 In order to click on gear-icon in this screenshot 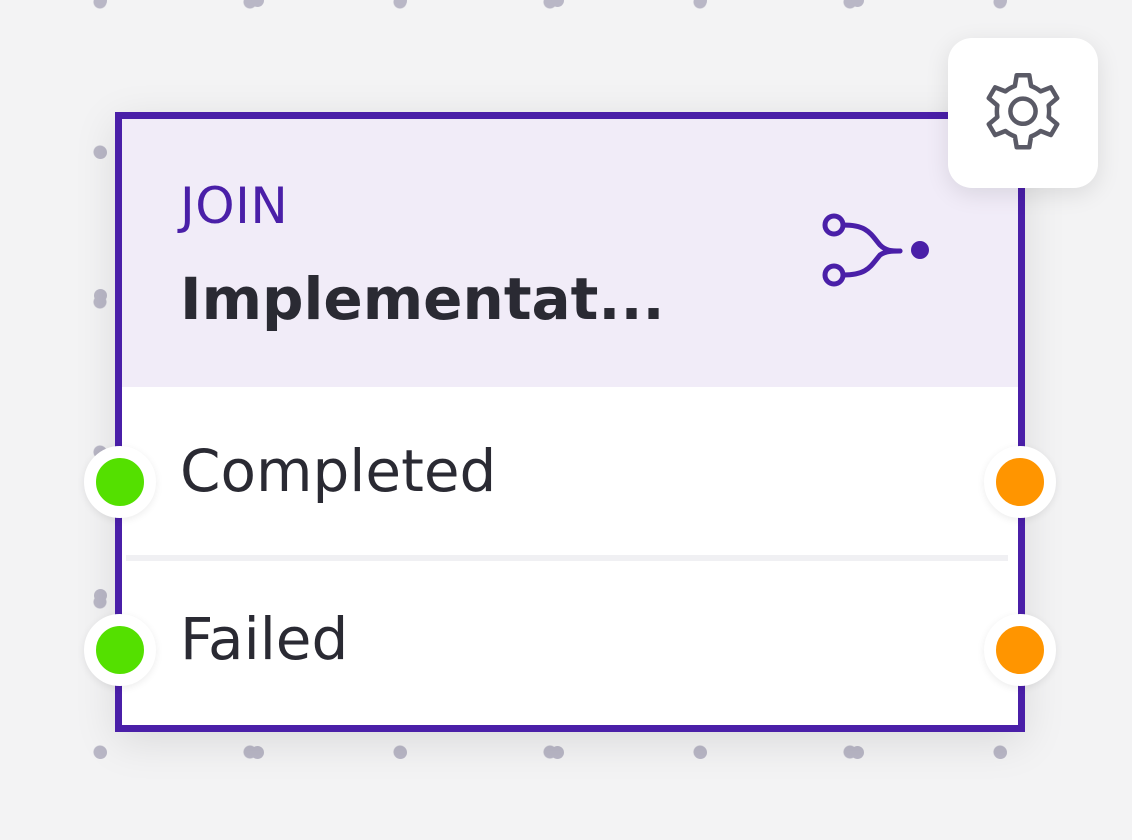, I will do `click(1023, 111)`.